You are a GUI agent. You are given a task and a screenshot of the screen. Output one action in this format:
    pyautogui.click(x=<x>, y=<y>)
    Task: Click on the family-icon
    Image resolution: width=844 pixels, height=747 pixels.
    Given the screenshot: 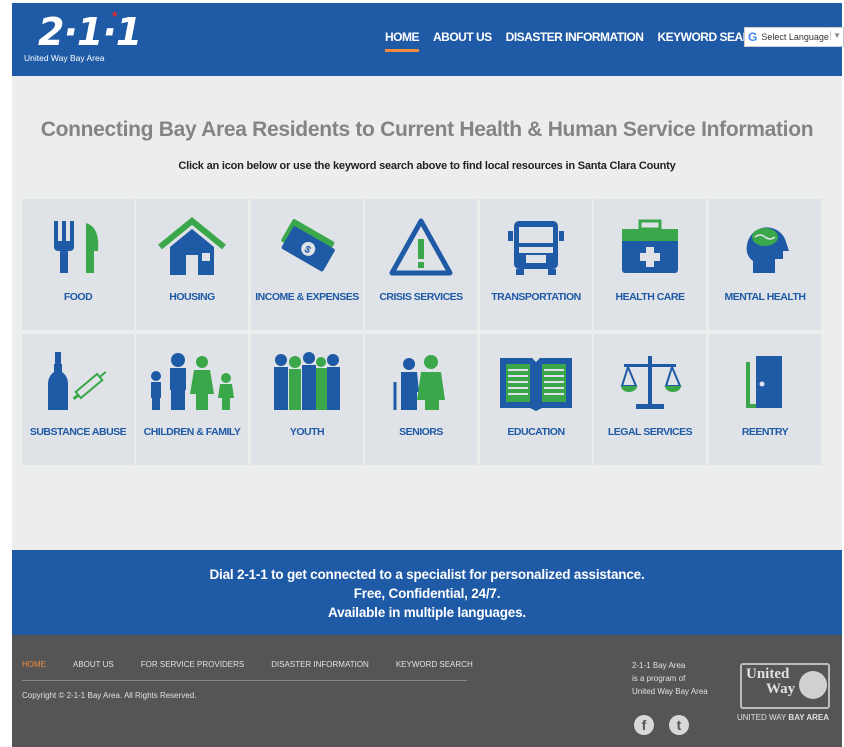 What is the action you would take?
    pyautogui.click(x=192, y=381)
    